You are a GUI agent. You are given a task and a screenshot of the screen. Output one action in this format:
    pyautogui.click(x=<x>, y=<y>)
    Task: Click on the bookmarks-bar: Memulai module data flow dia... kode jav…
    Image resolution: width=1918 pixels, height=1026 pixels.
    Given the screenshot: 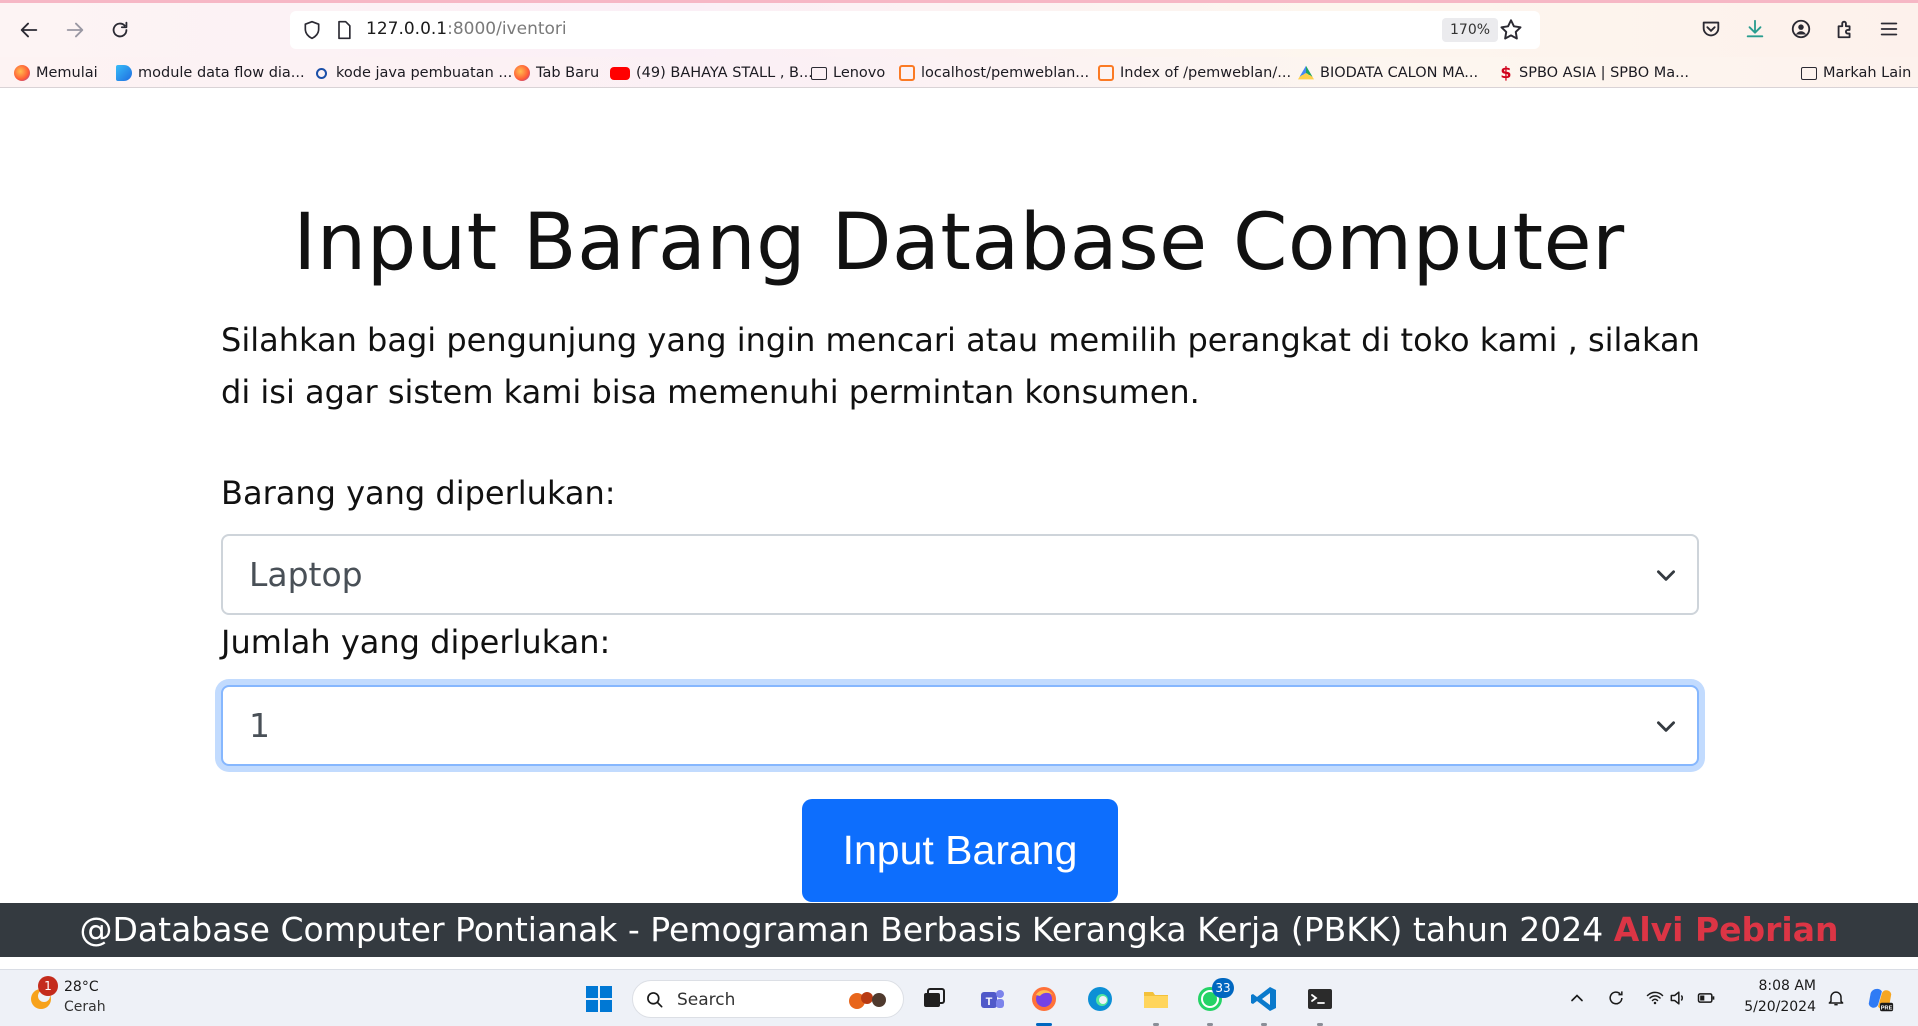 What is the action you would take?
    pyautogui.click(x=959, y=72)
    